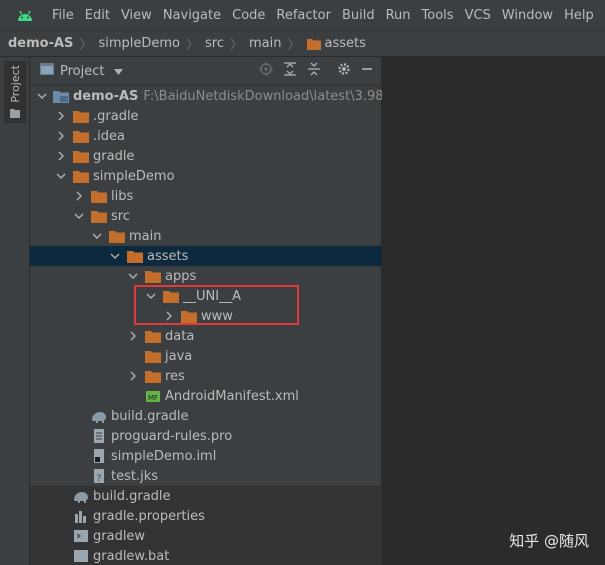 The image size is (605, 565). I want to click on tree-label: simpleDemo, so click(134, 176).